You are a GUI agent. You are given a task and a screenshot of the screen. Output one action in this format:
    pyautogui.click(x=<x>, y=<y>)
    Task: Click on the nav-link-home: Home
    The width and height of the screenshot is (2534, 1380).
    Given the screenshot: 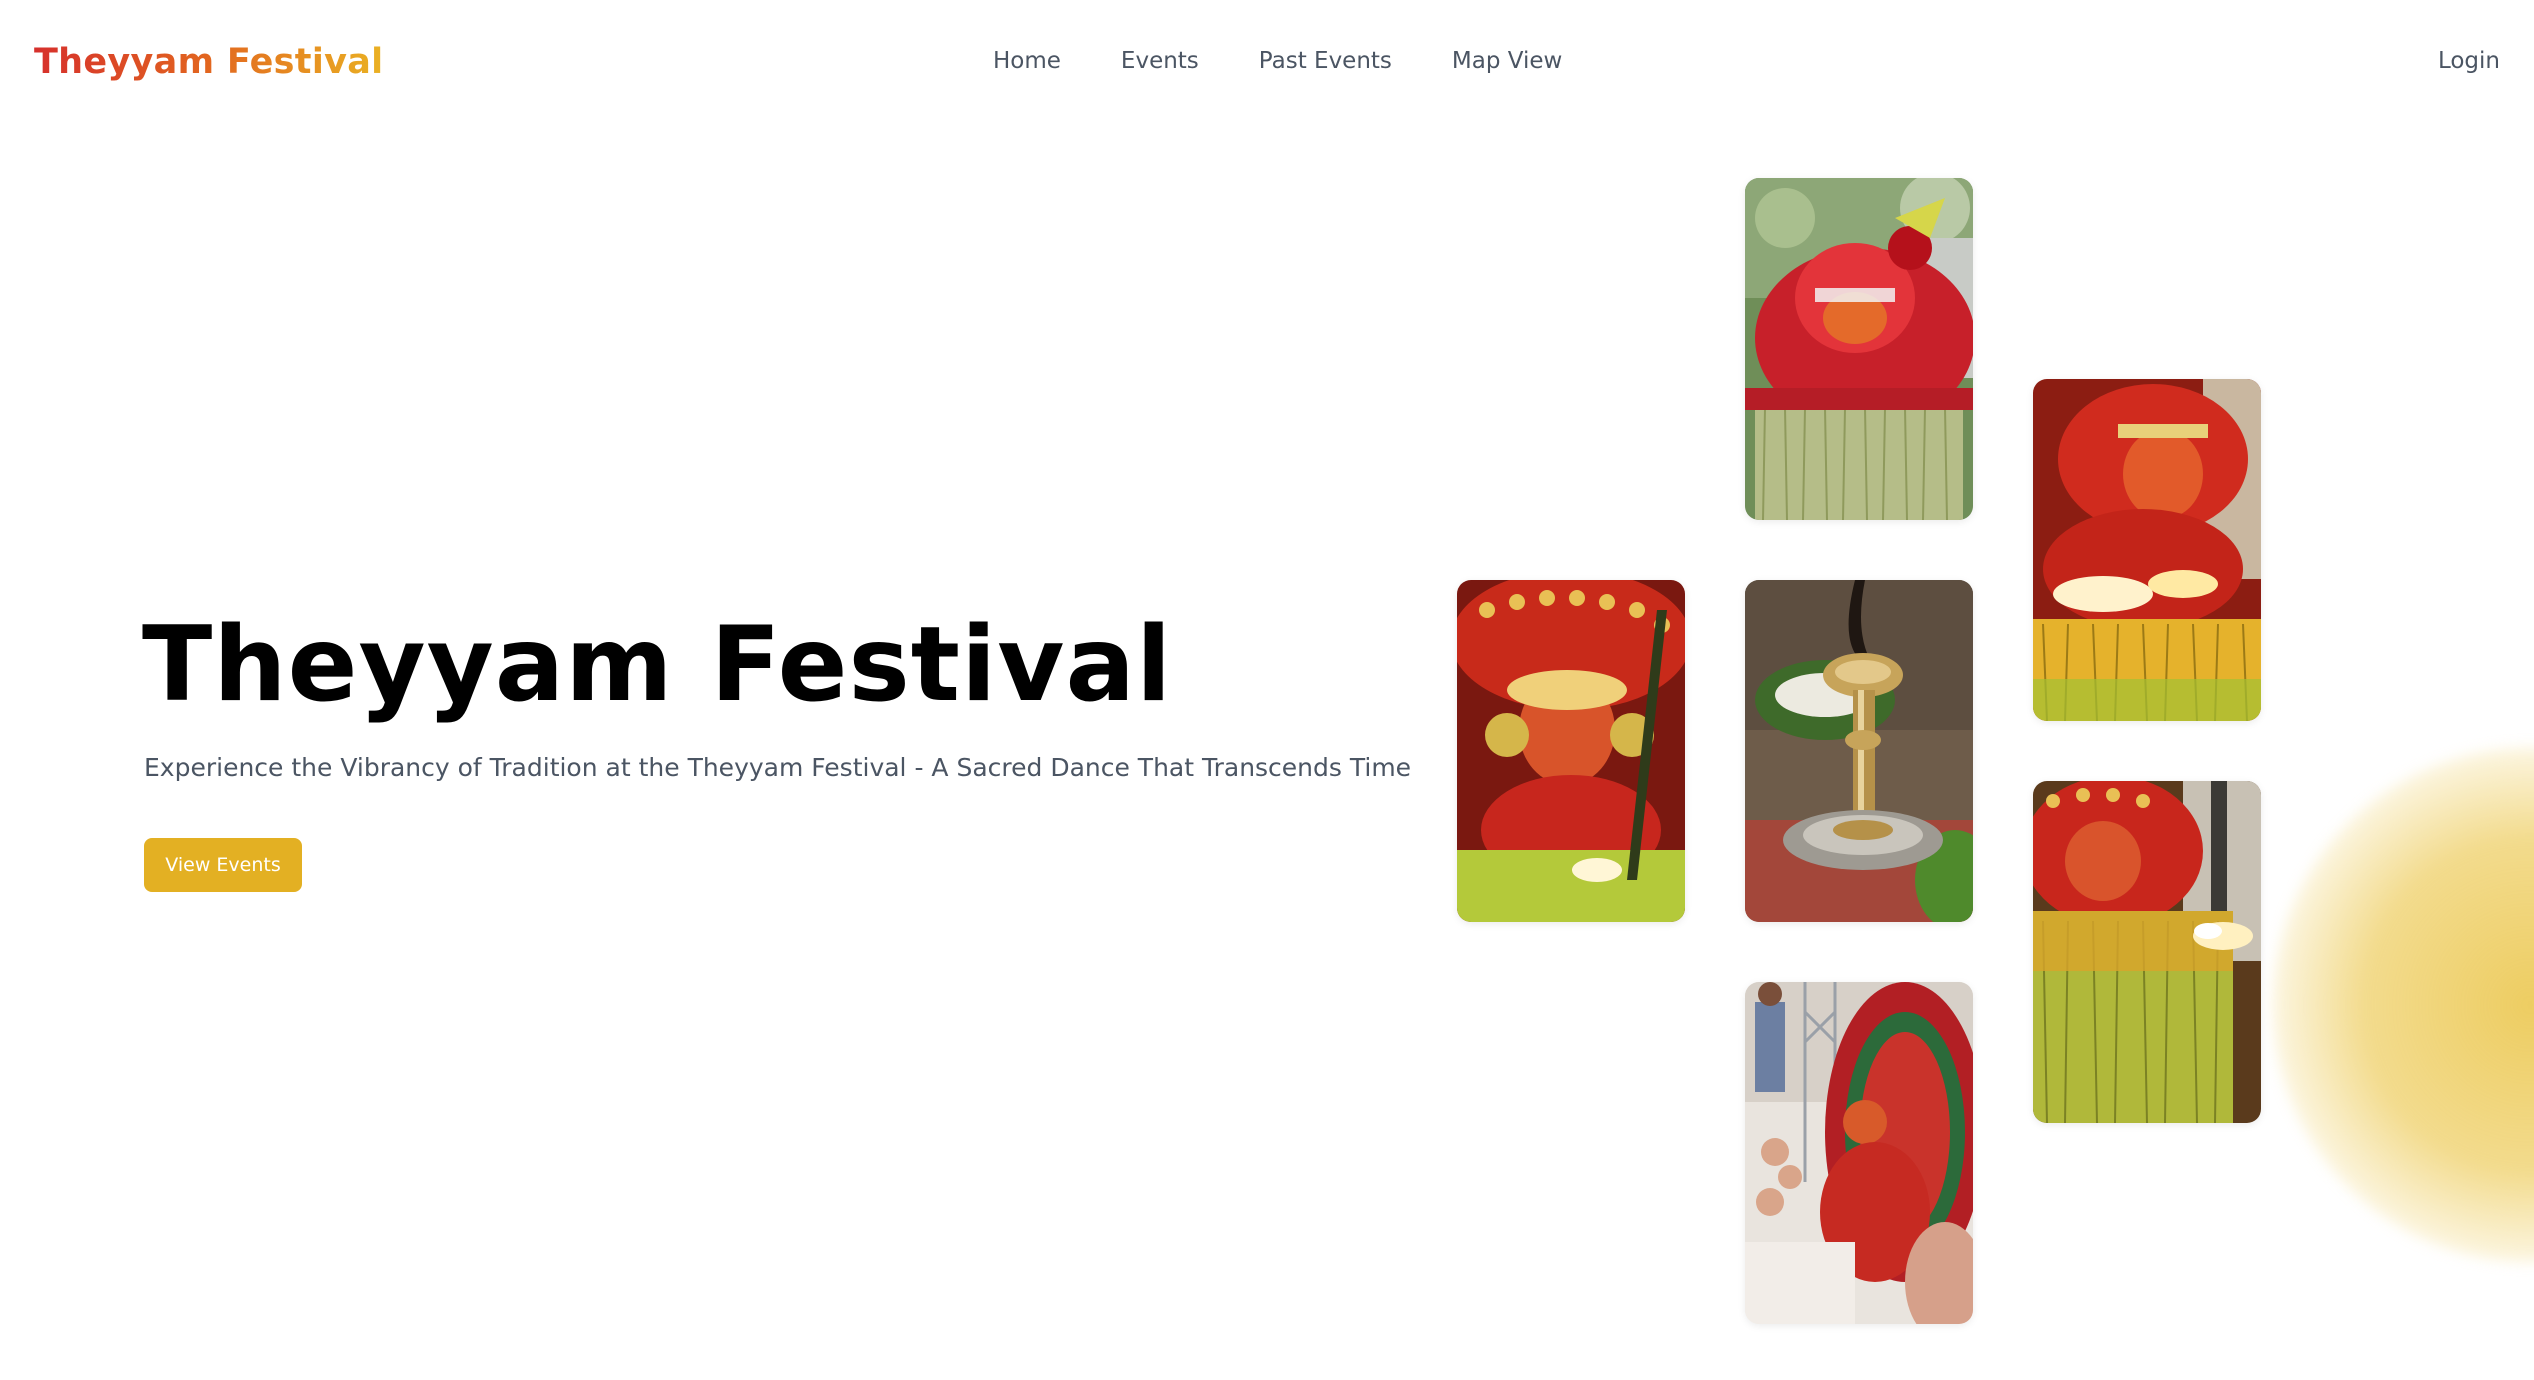 What is the action you would take?
    pyautogui.click(x=1027, y=61)
    